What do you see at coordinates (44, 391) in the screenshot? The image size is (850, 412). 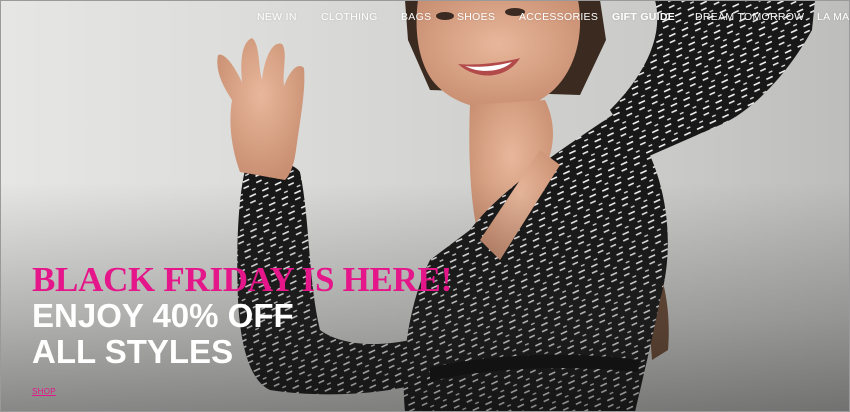 I see `shop-link: SHOP` at bounding box center [44, 391].